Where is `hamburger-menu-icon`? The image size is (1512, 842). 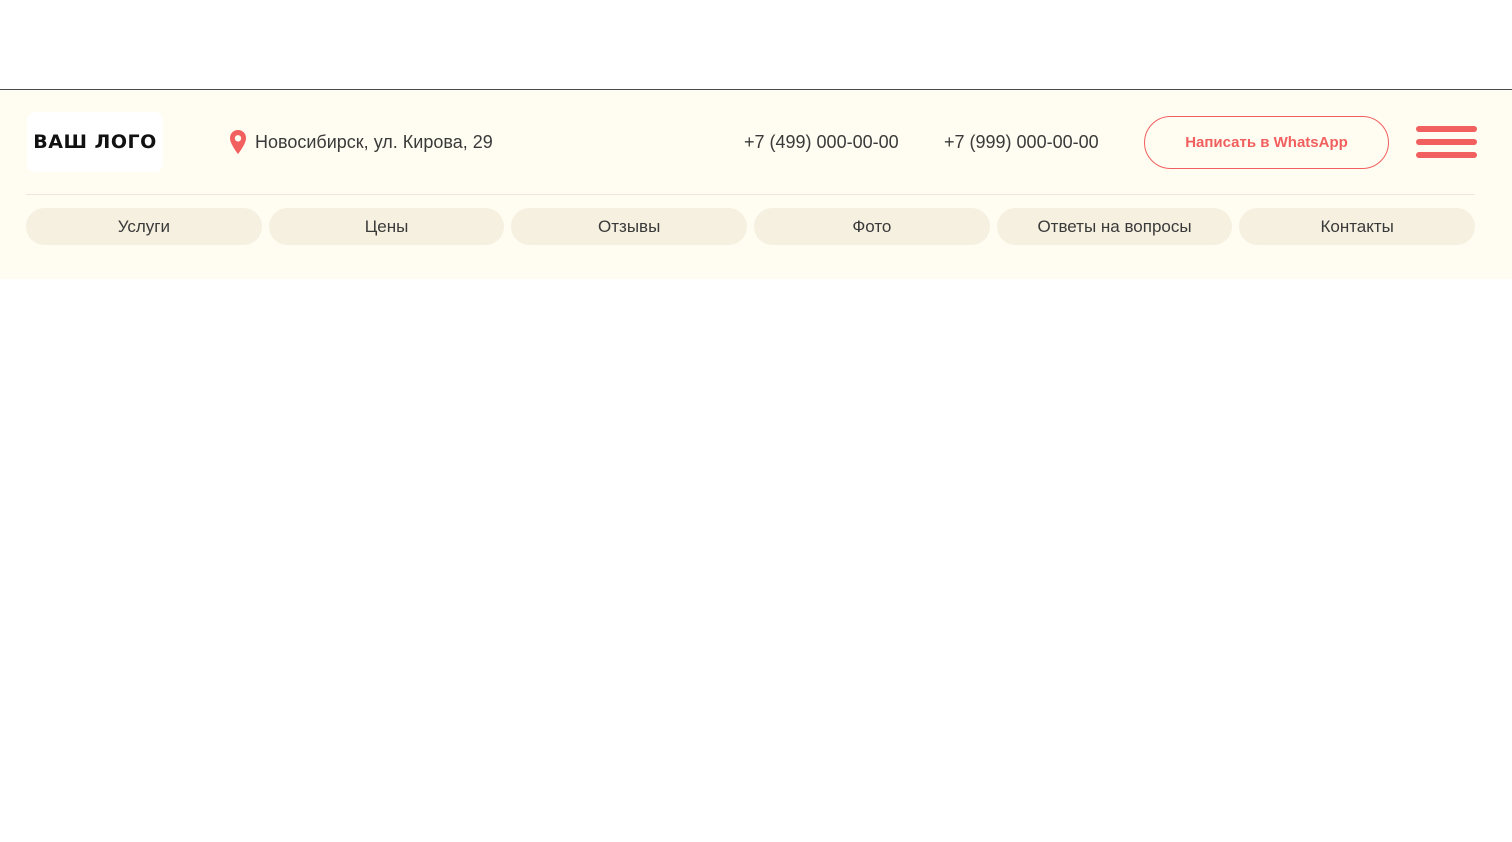
hamburger-menu-icon is located at coordinates (1446, 142).